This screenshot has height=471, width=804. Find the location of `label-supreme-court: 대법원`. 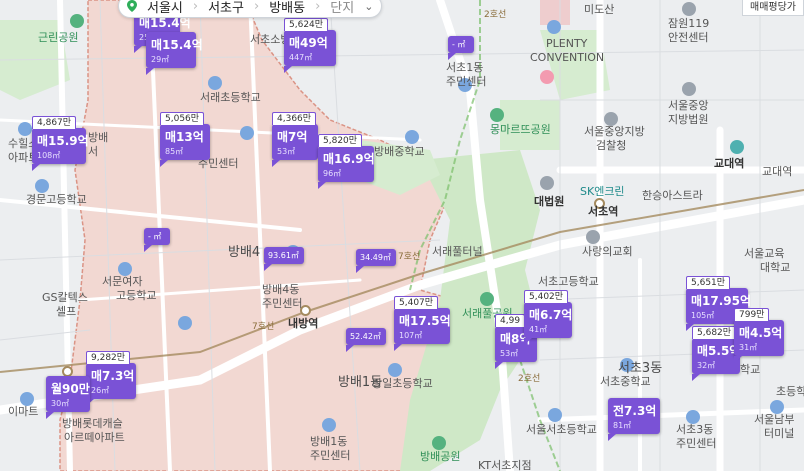

label-supreme-court: 대법원 is located at coordinates (549, 201).